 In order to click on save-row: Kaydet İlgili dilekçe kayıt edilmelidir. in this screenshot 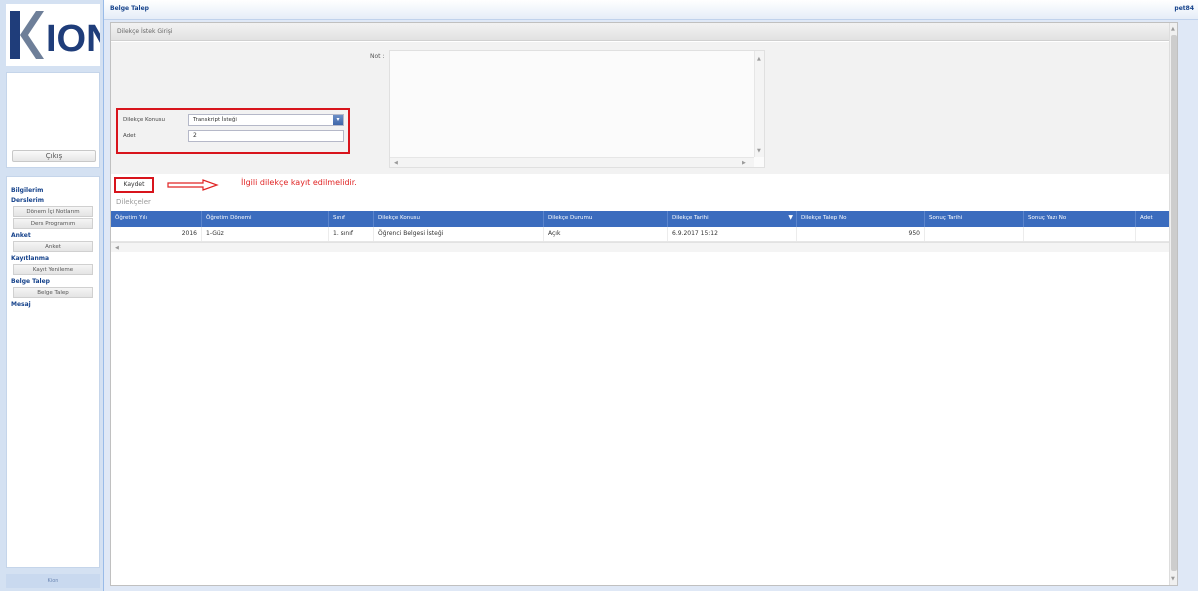, I will do `click(644, 185)`.